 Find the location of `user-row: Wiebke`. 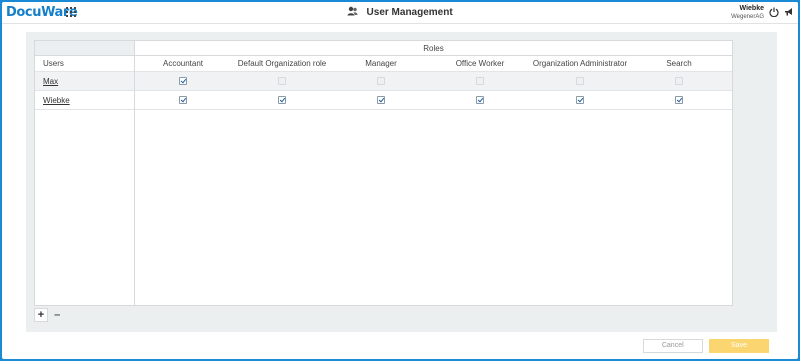

user-row: Wiebke is located at coordinates (84, 100).